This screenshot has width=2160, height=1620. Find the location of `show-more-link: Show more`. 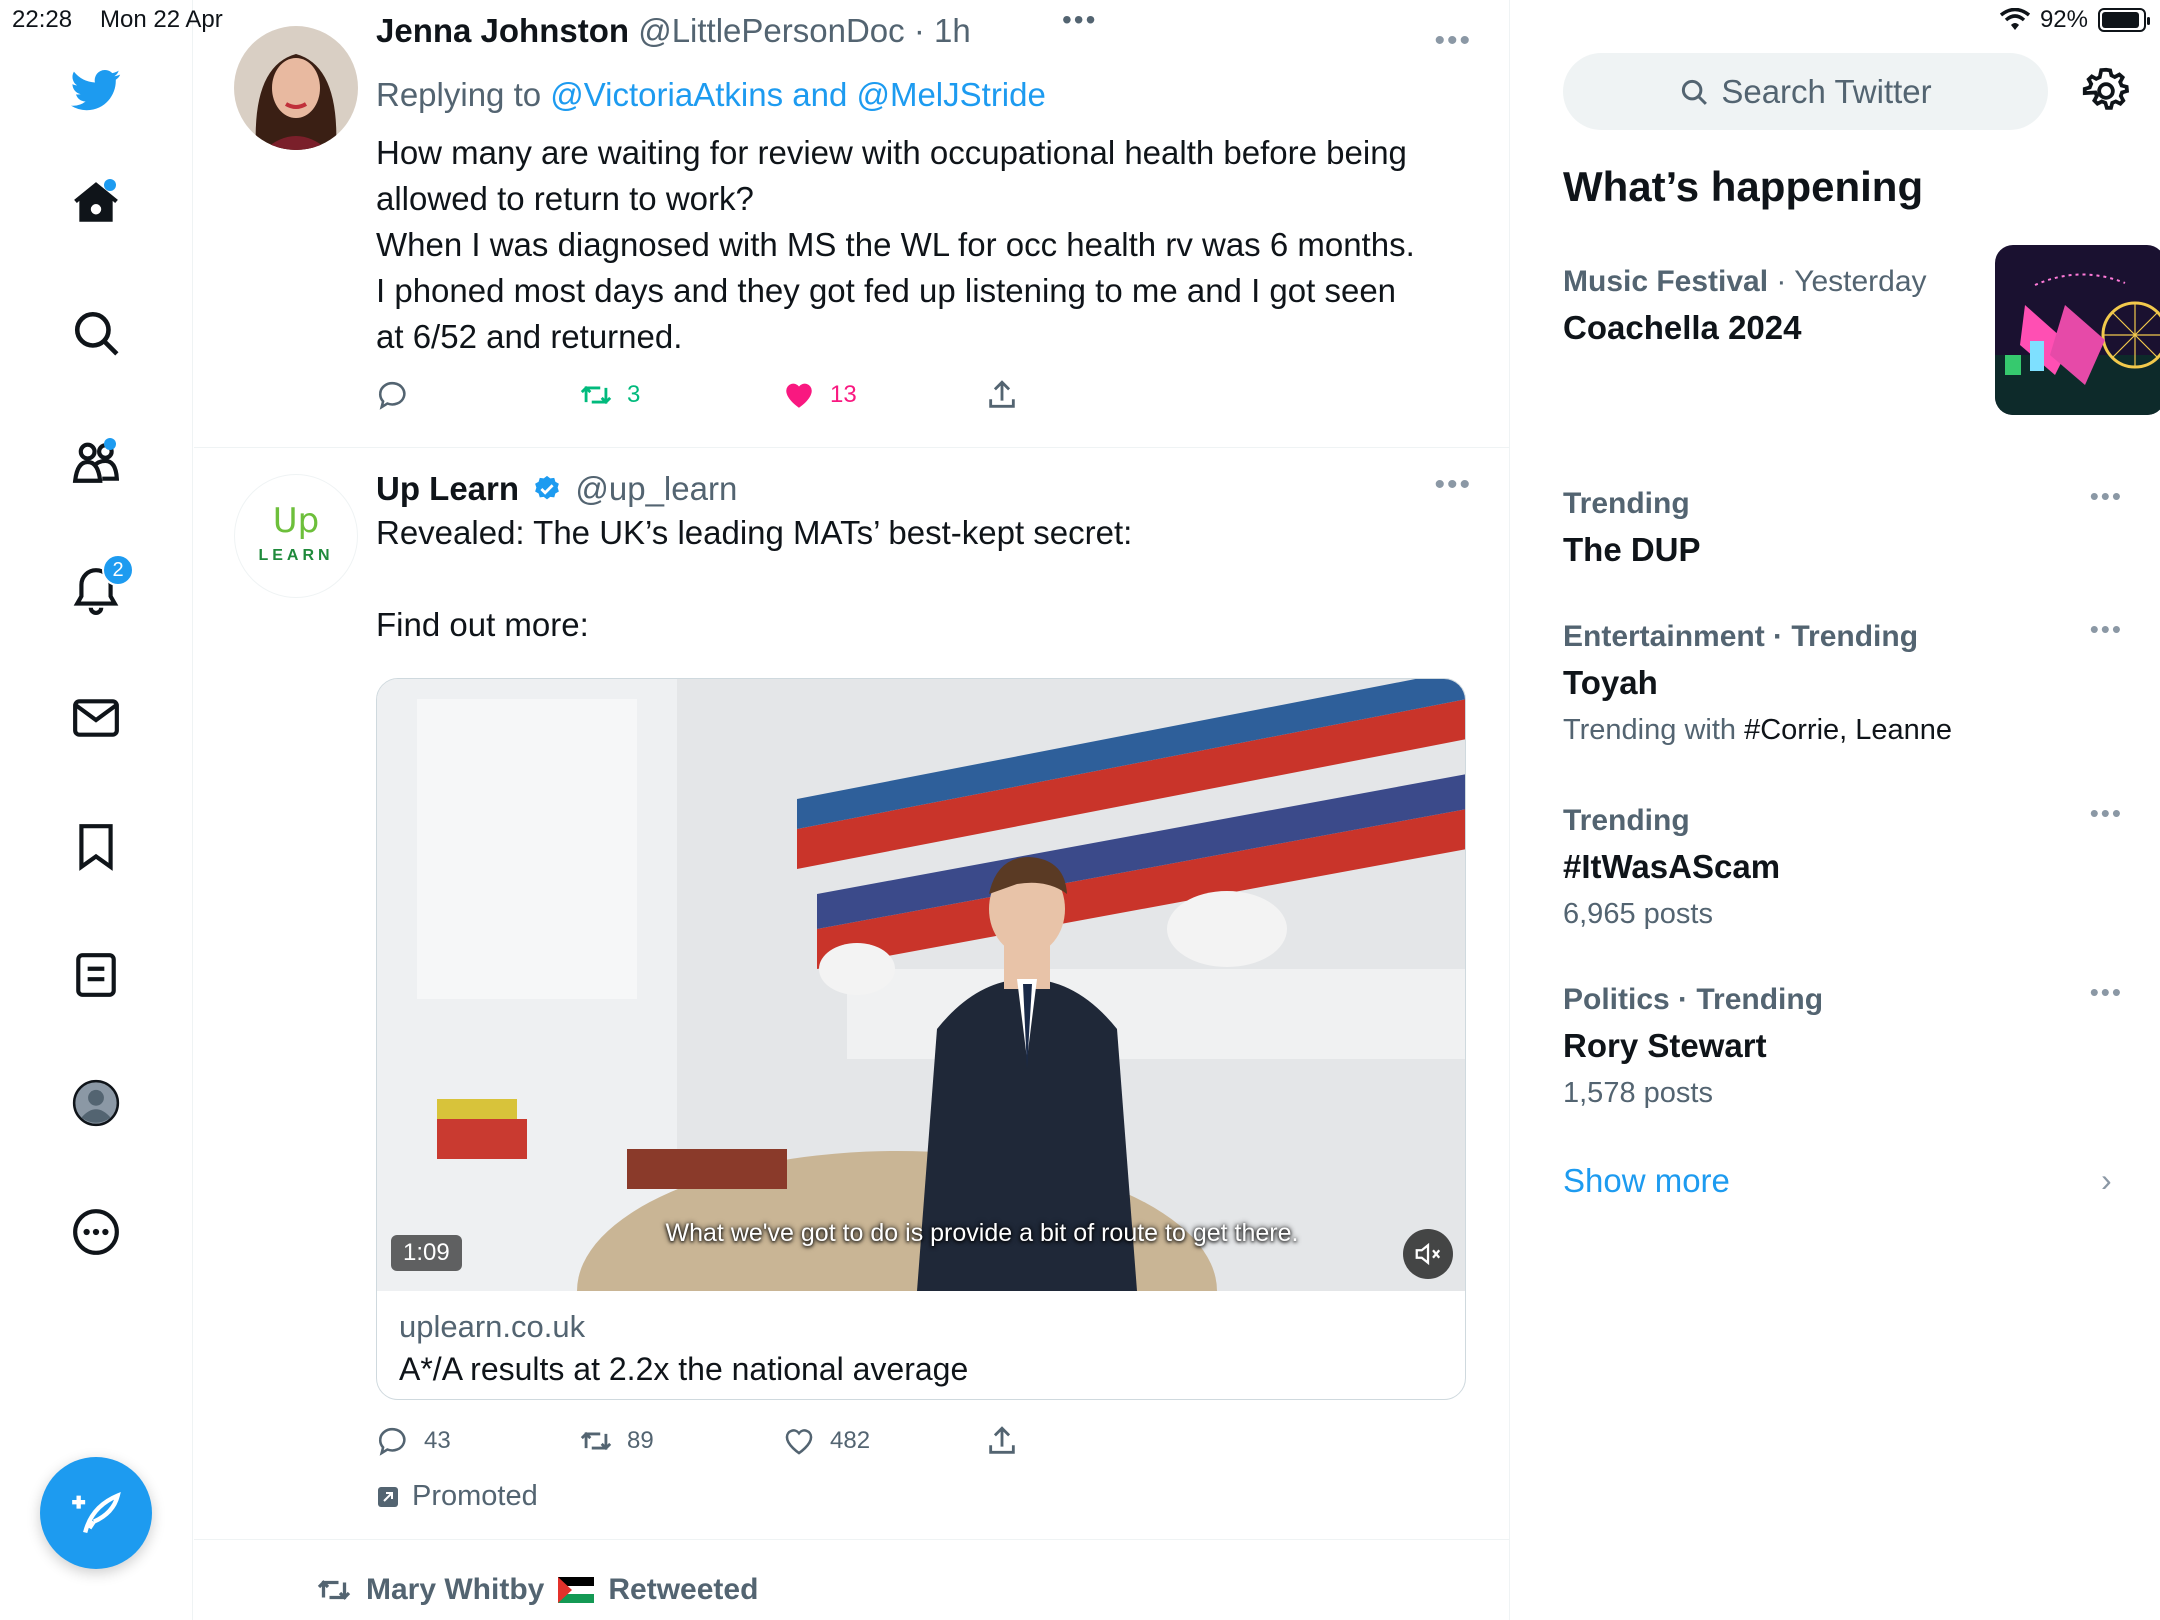

show-more-link: Show more is located at coordinates (1646, 1181).